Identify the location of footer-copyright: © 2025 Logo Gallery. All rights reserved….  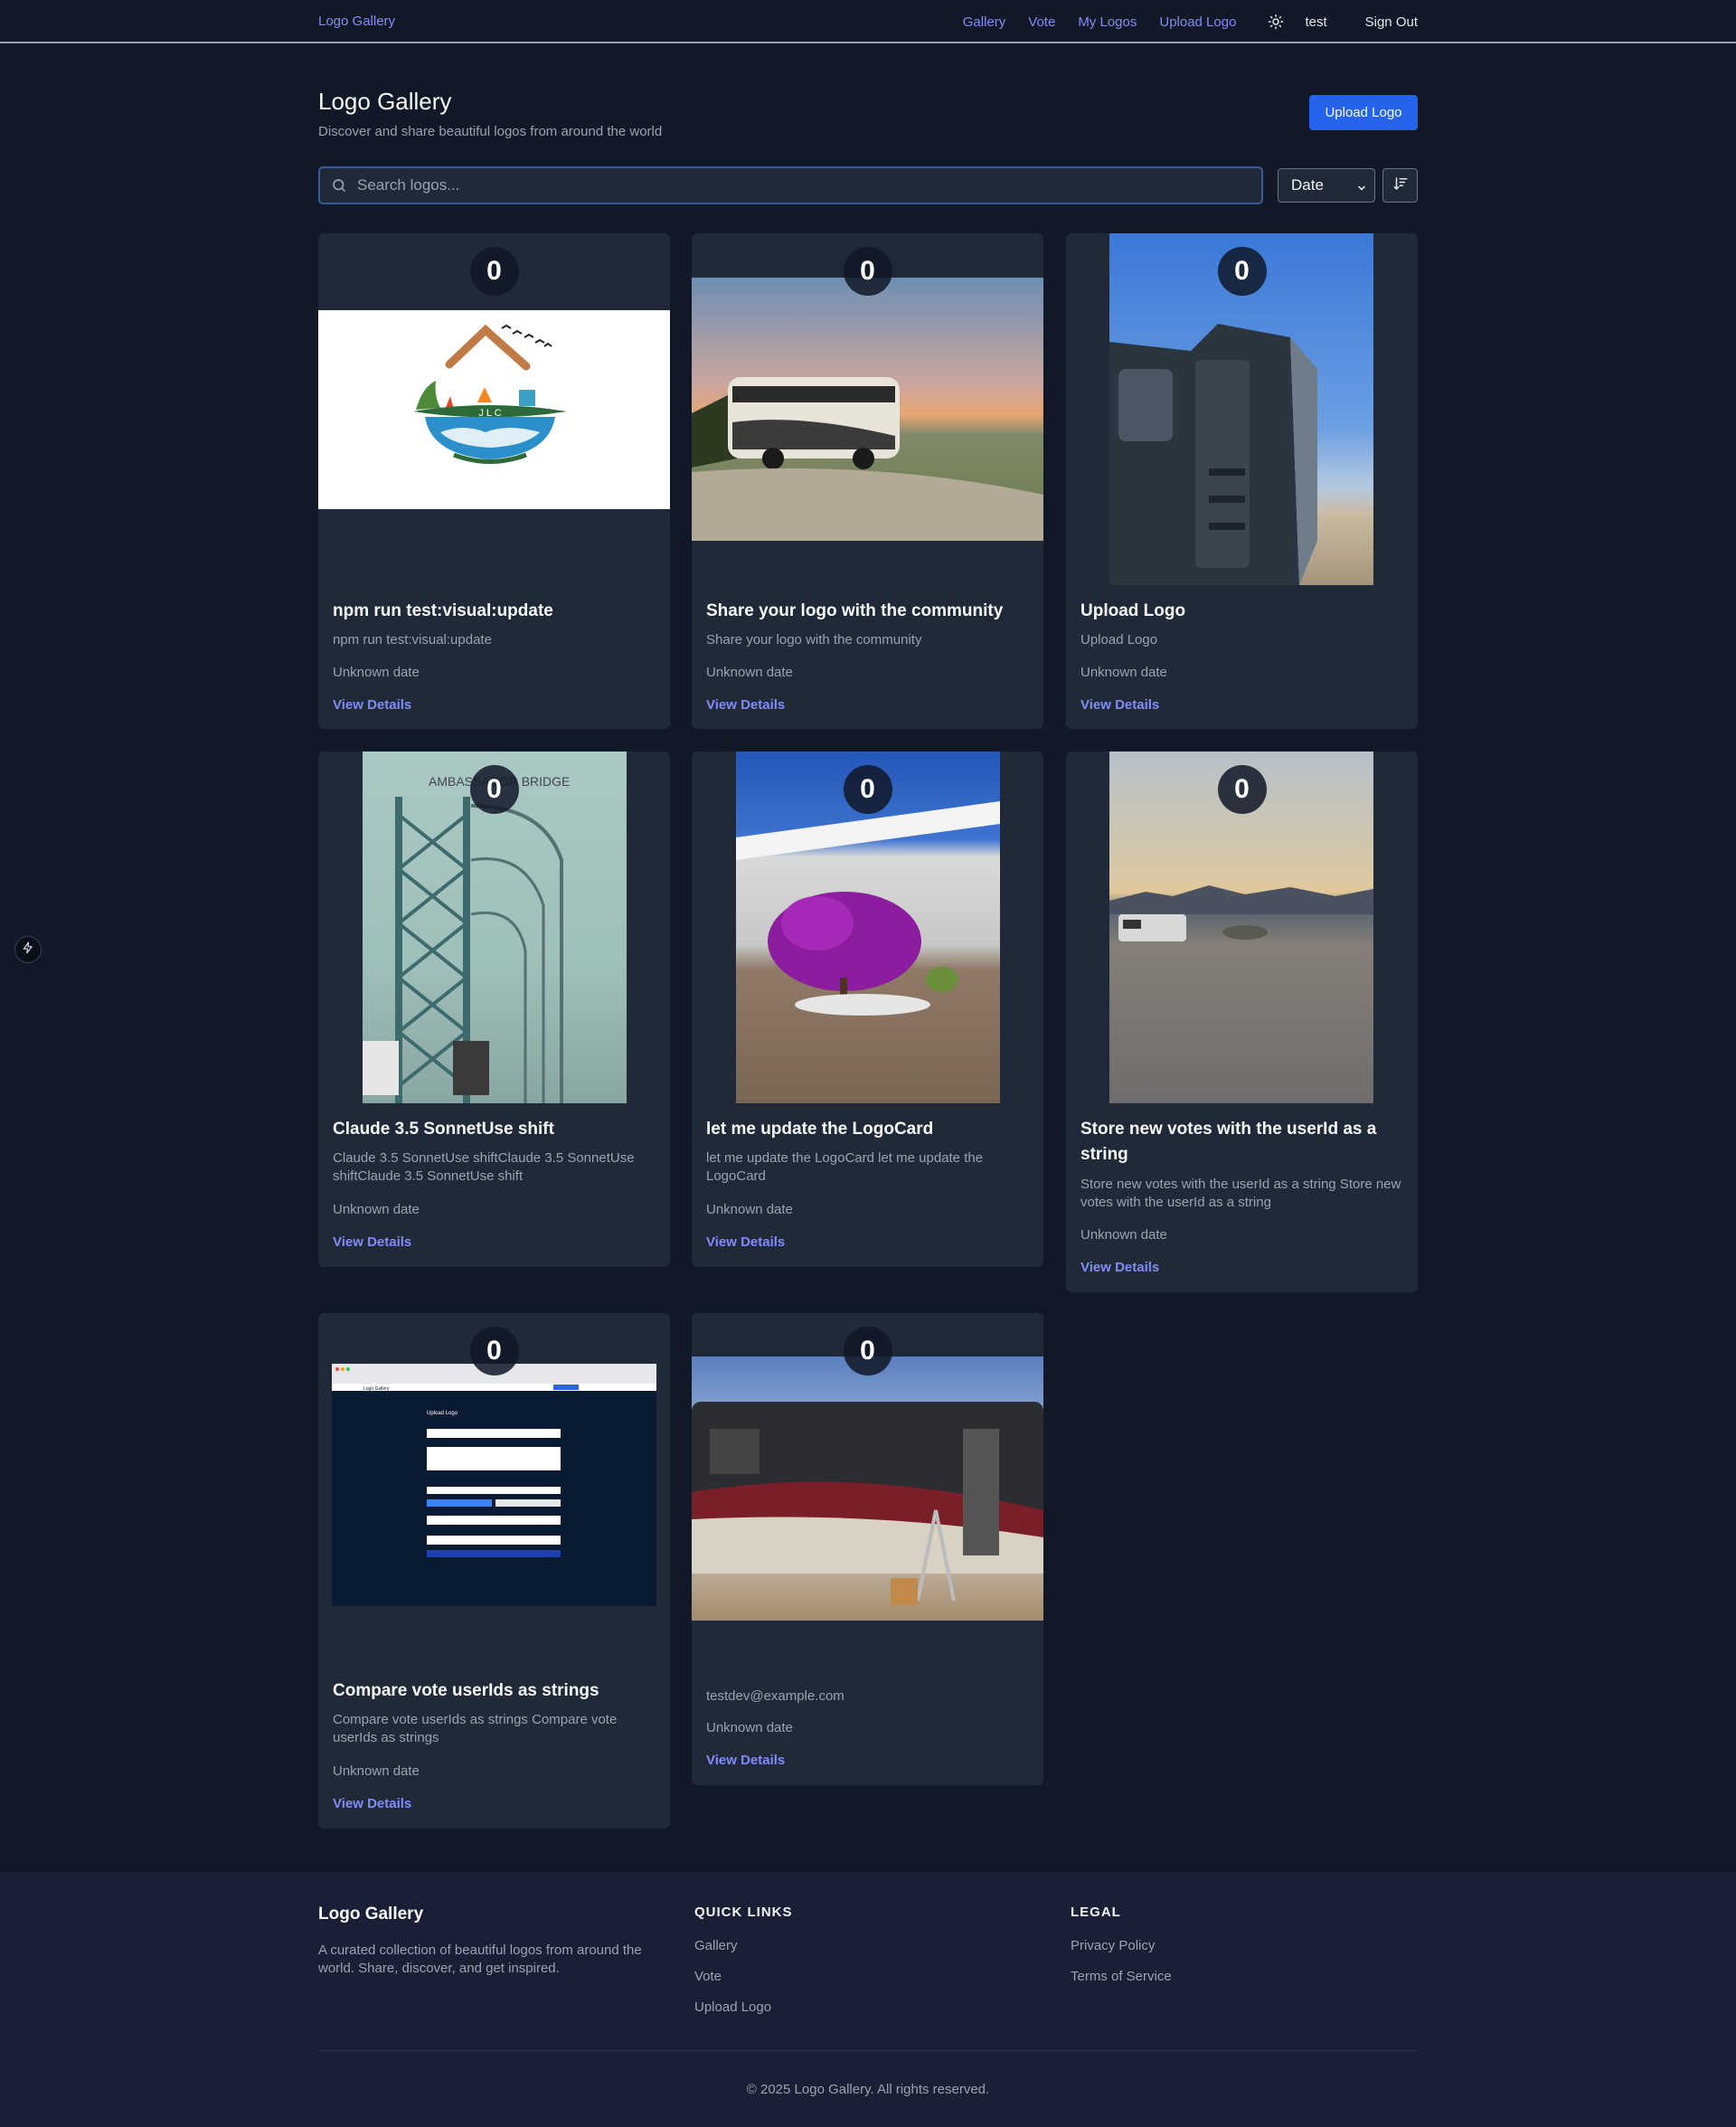
(868, 2089).